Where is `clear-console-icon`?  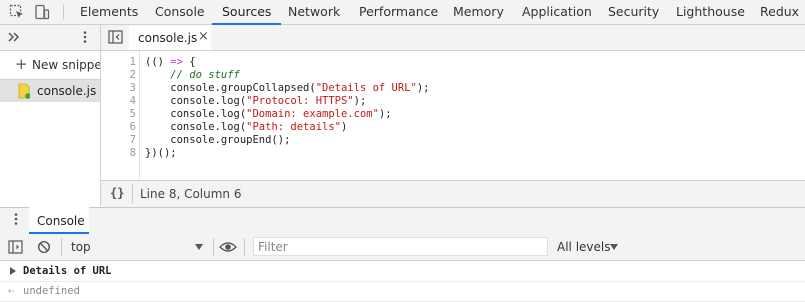
clear-console-icon is located at coordinates (44, 247).